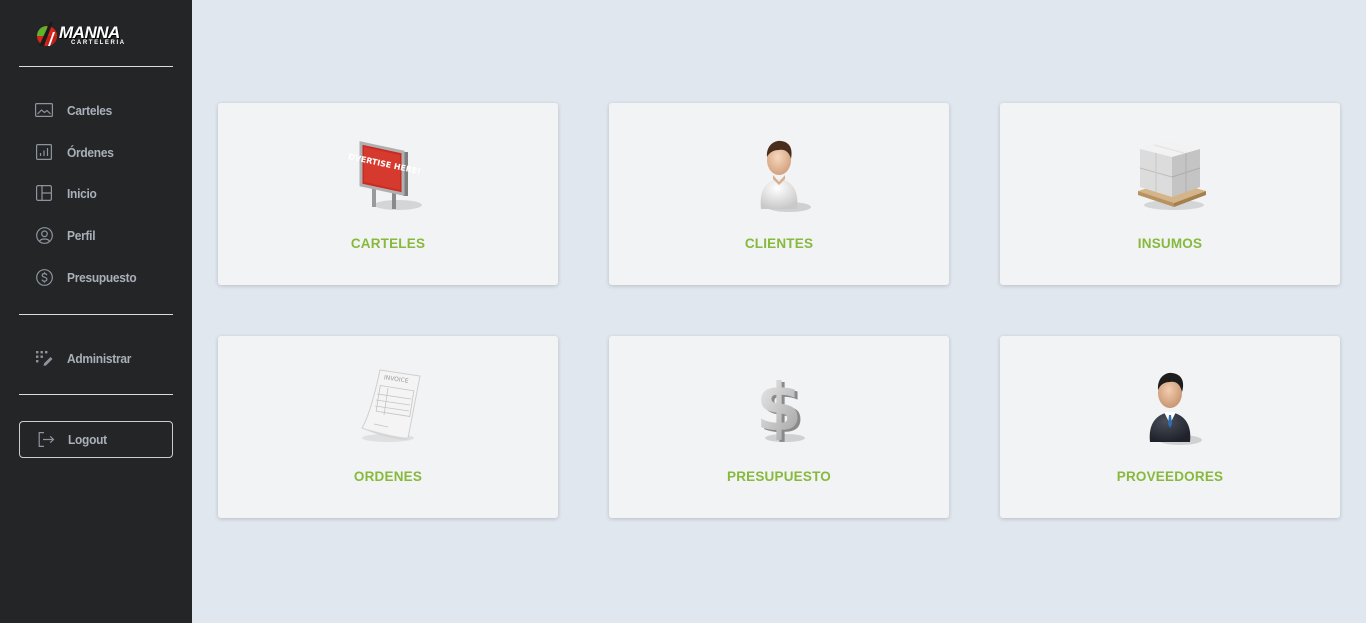 The height and width of the screenshot is (623, 1366). Describe the element at coordinates (89, 32) in the screenshot. I see `logo-title: MANNA` at that location.